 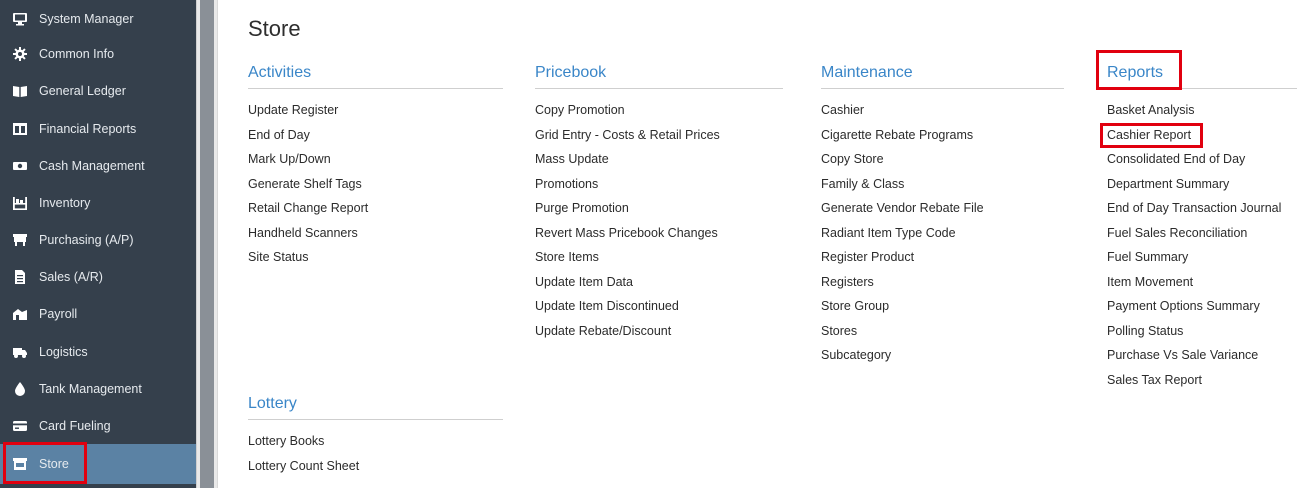 I want to click on sidebar-item-label: Store, so click(x=54, y=464).